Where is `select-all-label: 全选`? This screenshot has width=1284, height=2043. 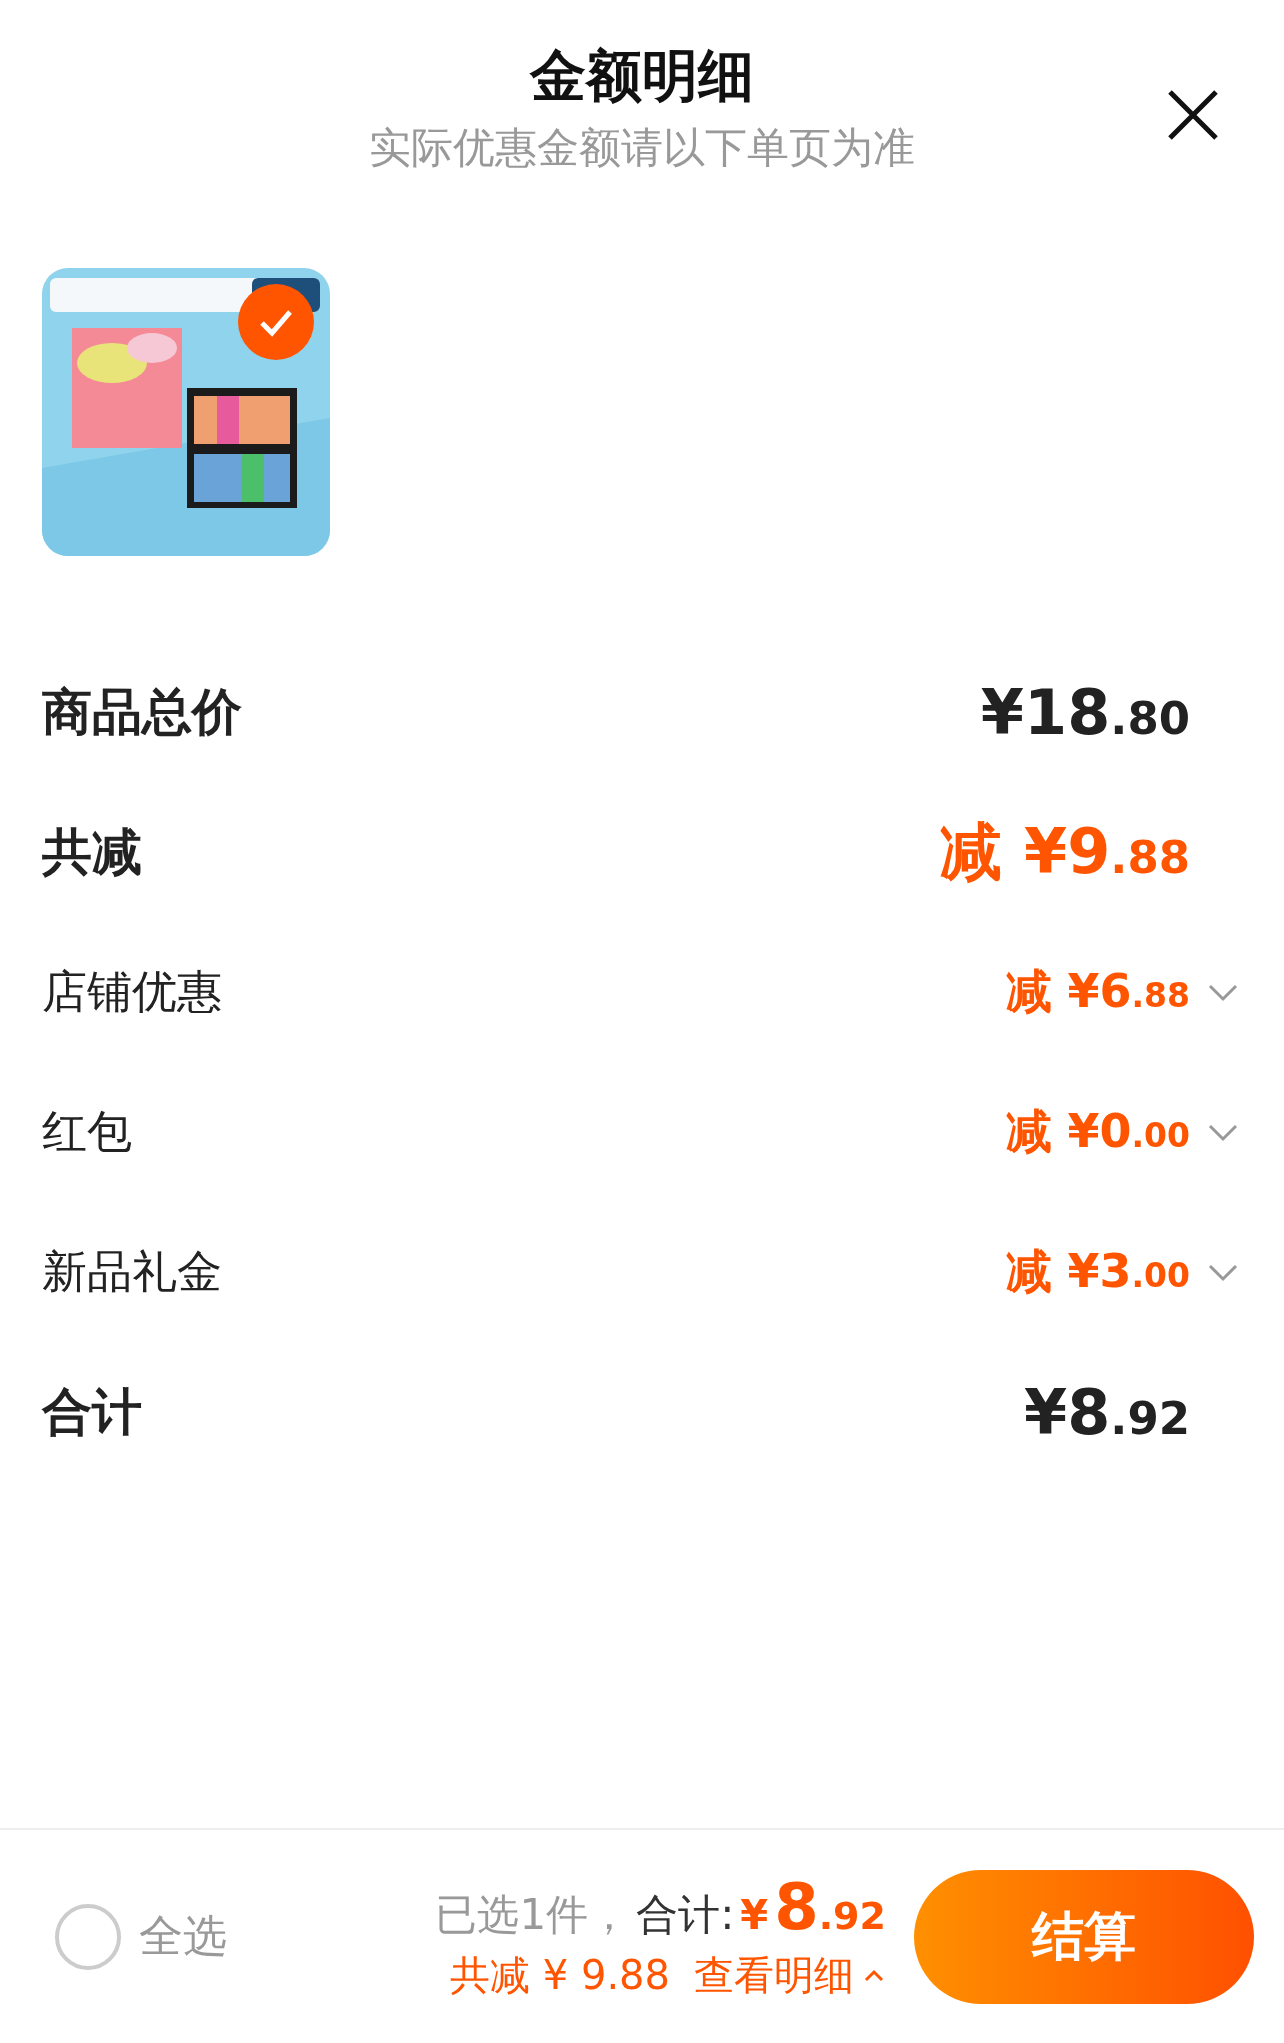
select-all-label: 全选 is located at coordinates (183, 1936).